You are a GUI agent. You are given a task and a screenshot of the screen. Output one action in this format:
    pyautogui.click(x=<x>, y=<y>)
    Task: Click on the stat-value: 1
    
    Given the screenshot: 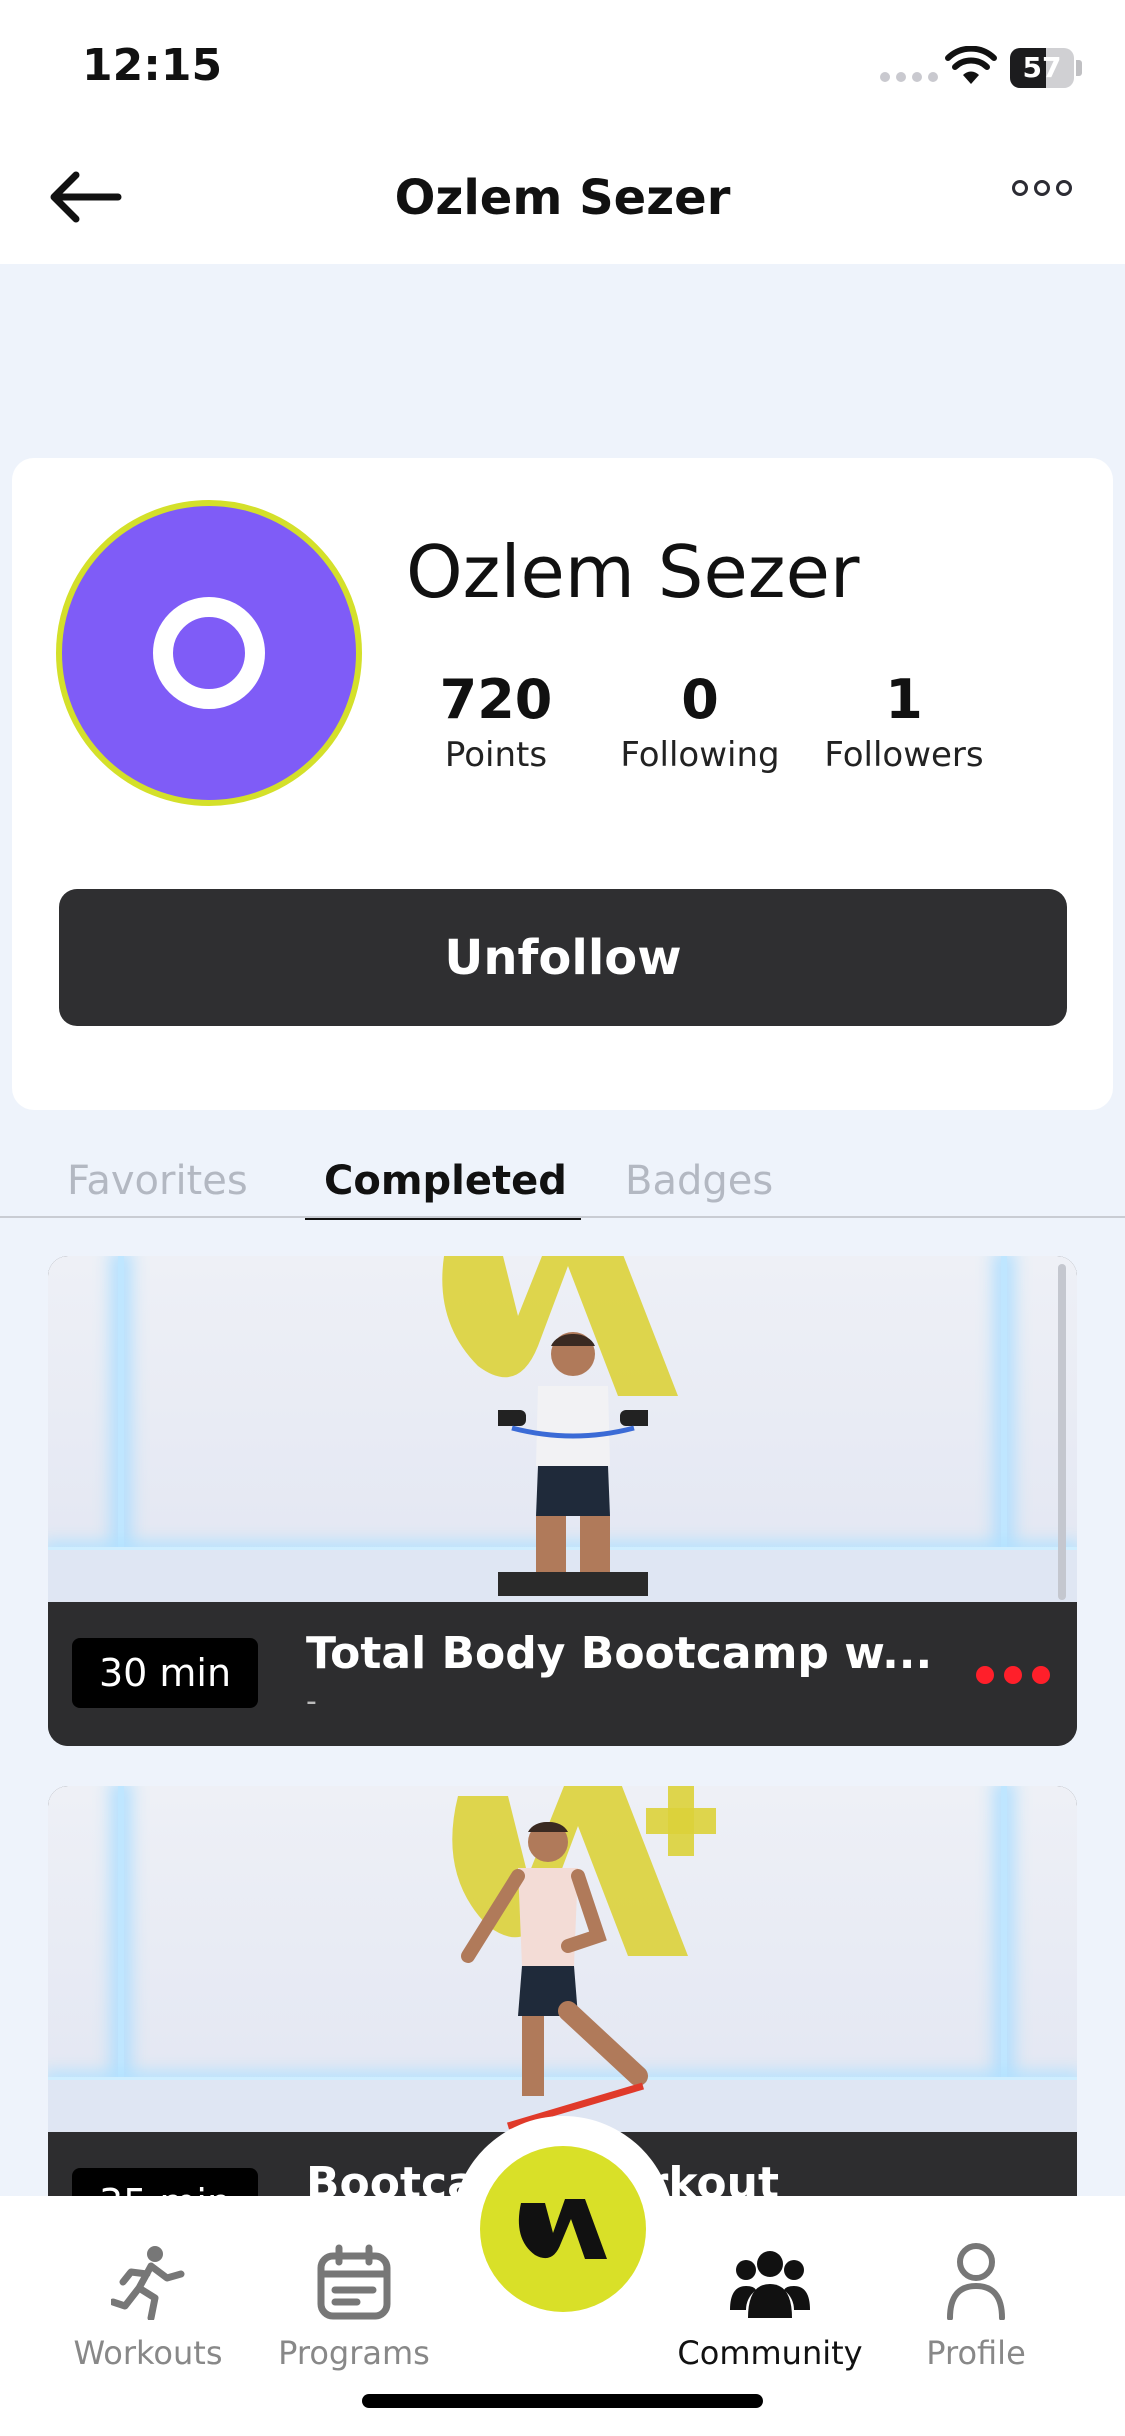 What is the action you would take?
    pyautogui.click(x=904, y=699)
    